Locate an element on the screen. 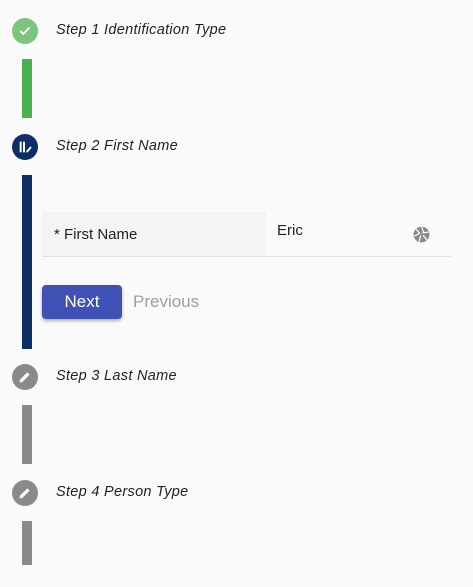 This screenshot has width=473, height=587. field-underline is located at coordinates (246, 256).